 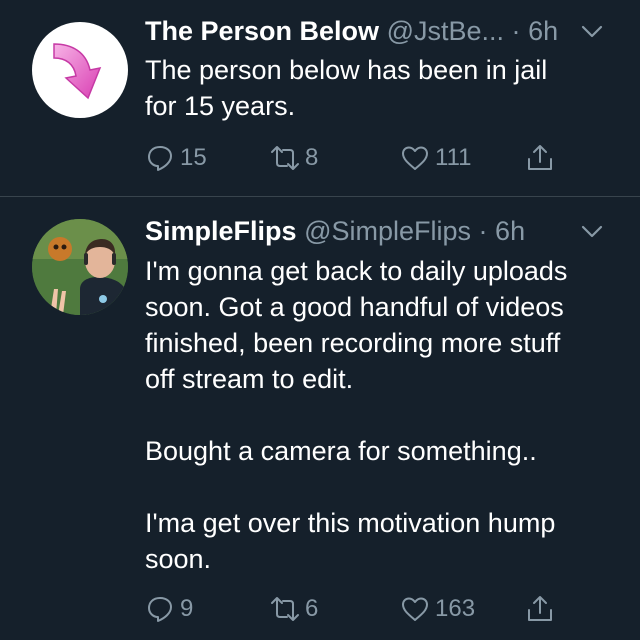 I want to click on reply-count: 9, so click(x=187, y=608).